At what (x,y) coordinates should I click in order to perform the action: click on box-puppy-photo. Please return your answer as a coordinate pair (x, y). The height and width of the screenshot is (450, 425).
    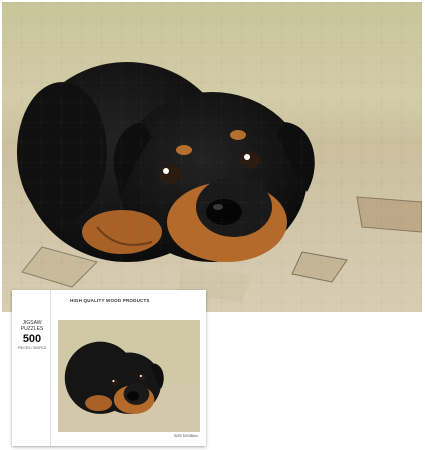
    Looking at the image, I should click on (129, 376).